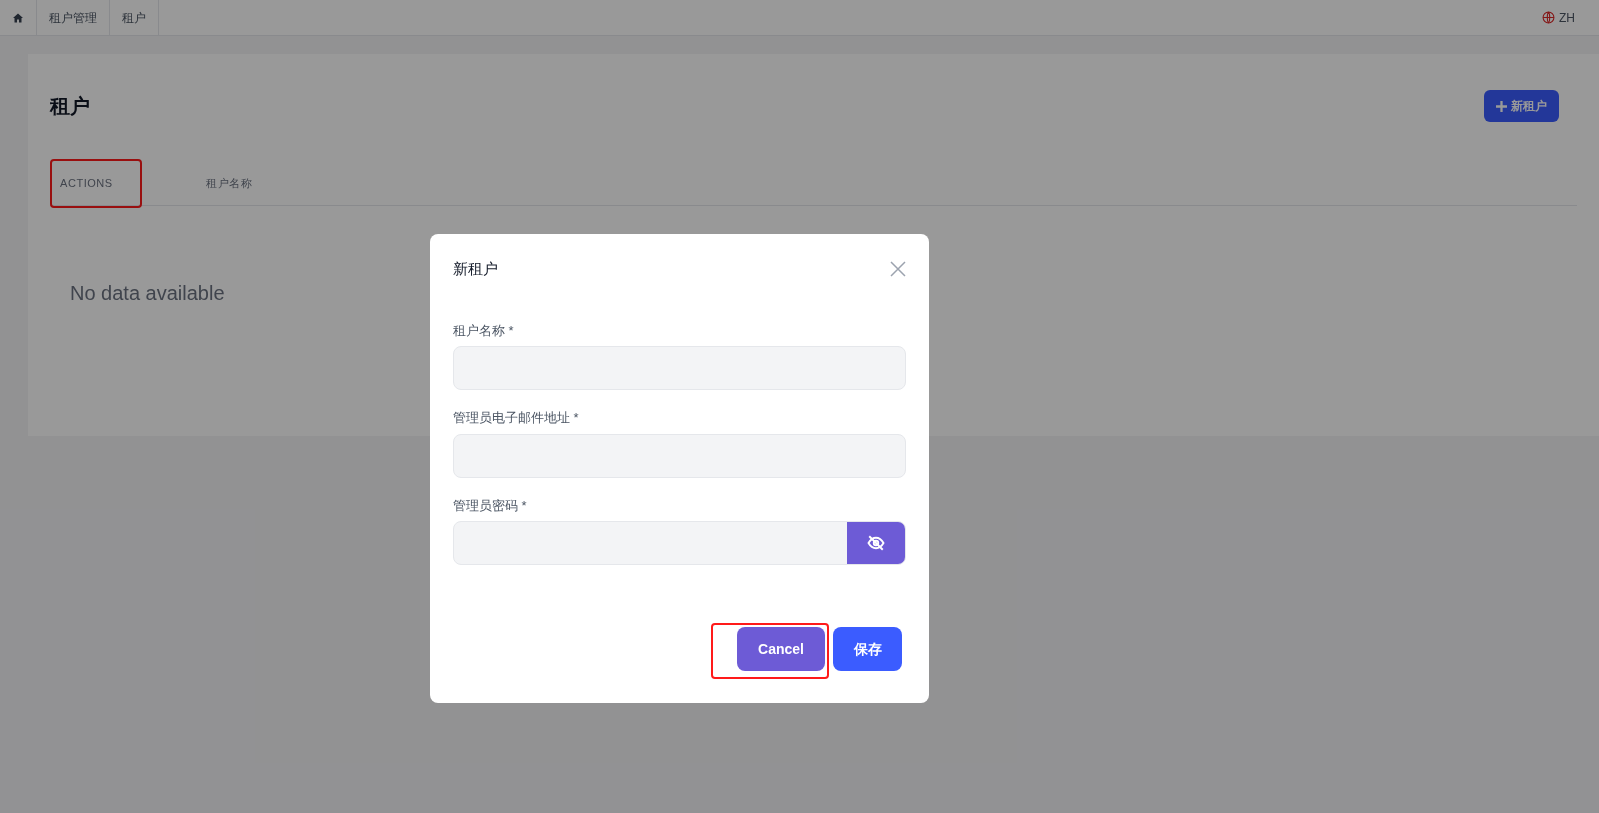 Image resolution: width=1599 pixels, height=813 pixels. What do you see at coordinates (70, 106) in the screenshot?
I see `page-title: 租户` at bounding box center [70, 106].